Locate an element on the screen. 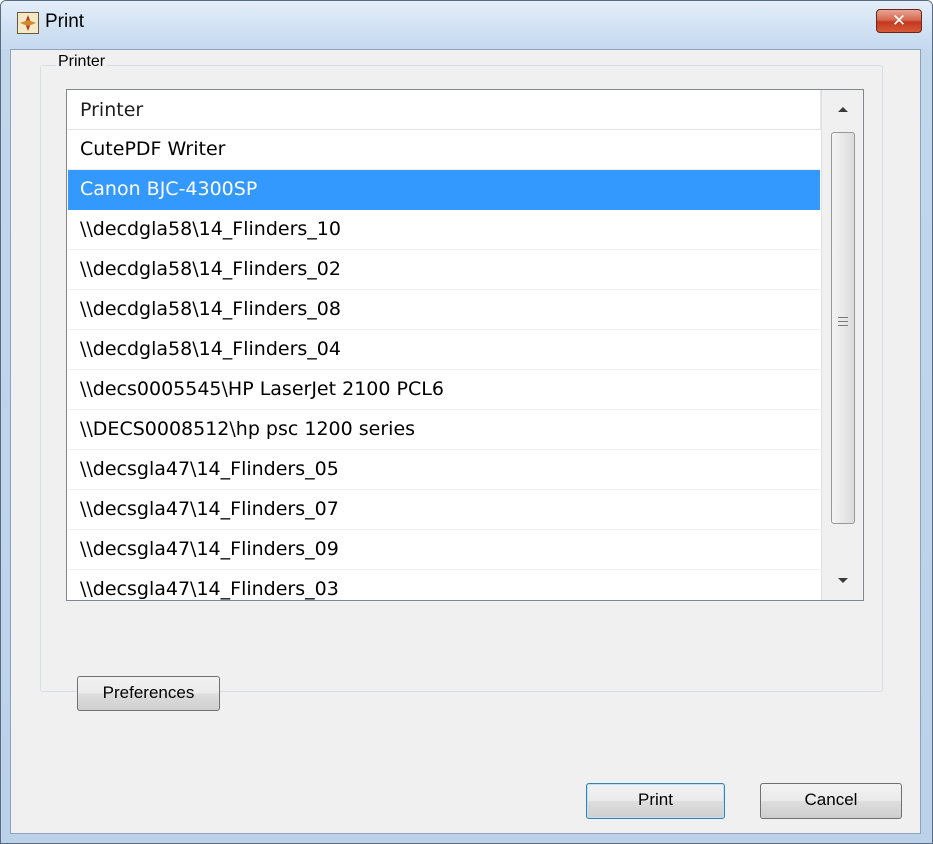  scroll-grip-icon is located at coordinates (843, 322).